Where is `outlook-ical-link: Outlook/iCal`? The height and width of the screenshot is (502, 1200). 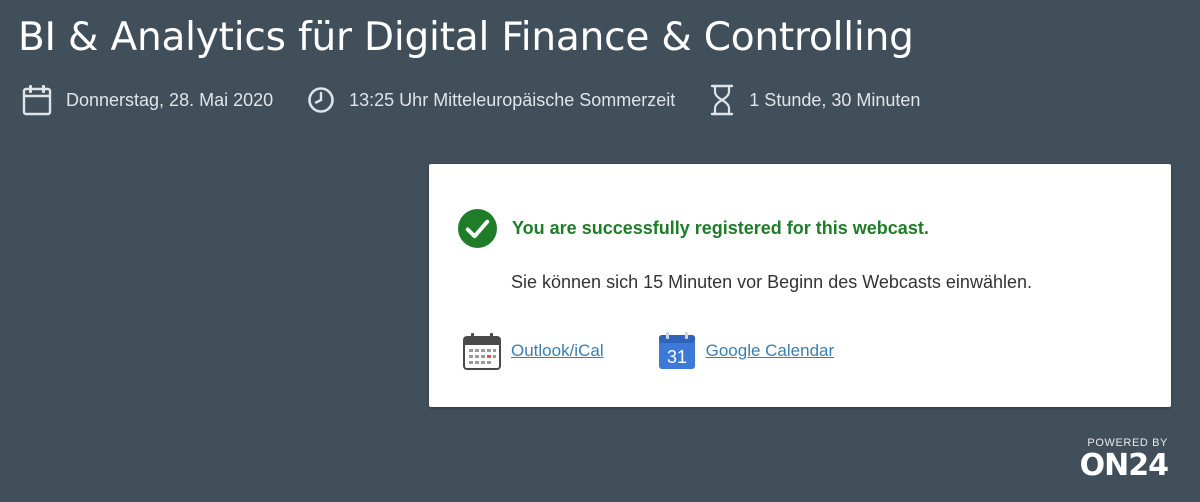
outlook-ical-link: Outlook/iCal is located at coordinates (533, 351).